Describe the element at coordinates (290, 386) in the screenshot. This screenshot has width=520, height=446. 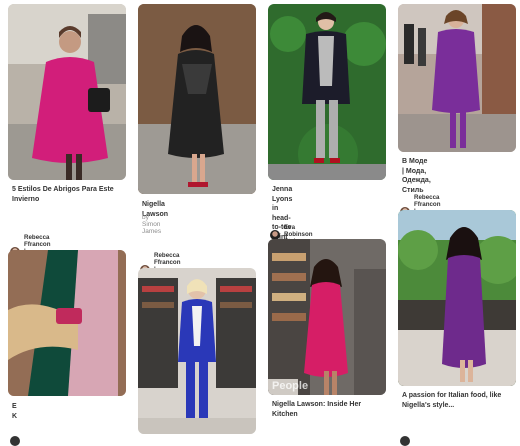
I see `overlay-text: People` at that location.